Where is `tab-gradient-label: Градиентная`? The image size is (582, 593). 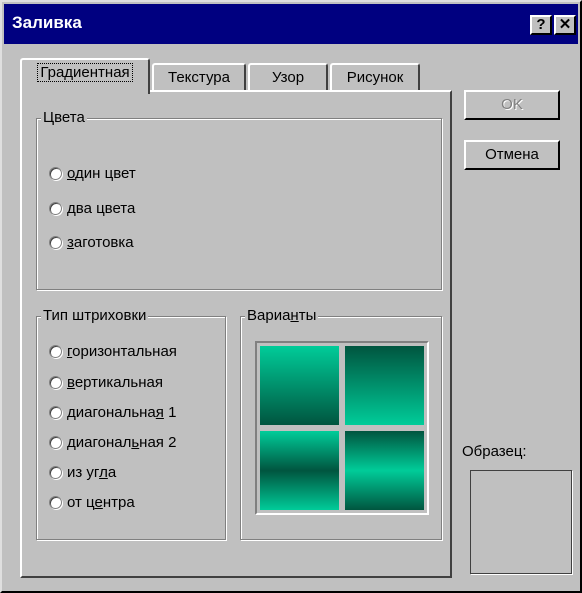 tab-gradient-label: Градиентная is located at coordinates (85, 72).